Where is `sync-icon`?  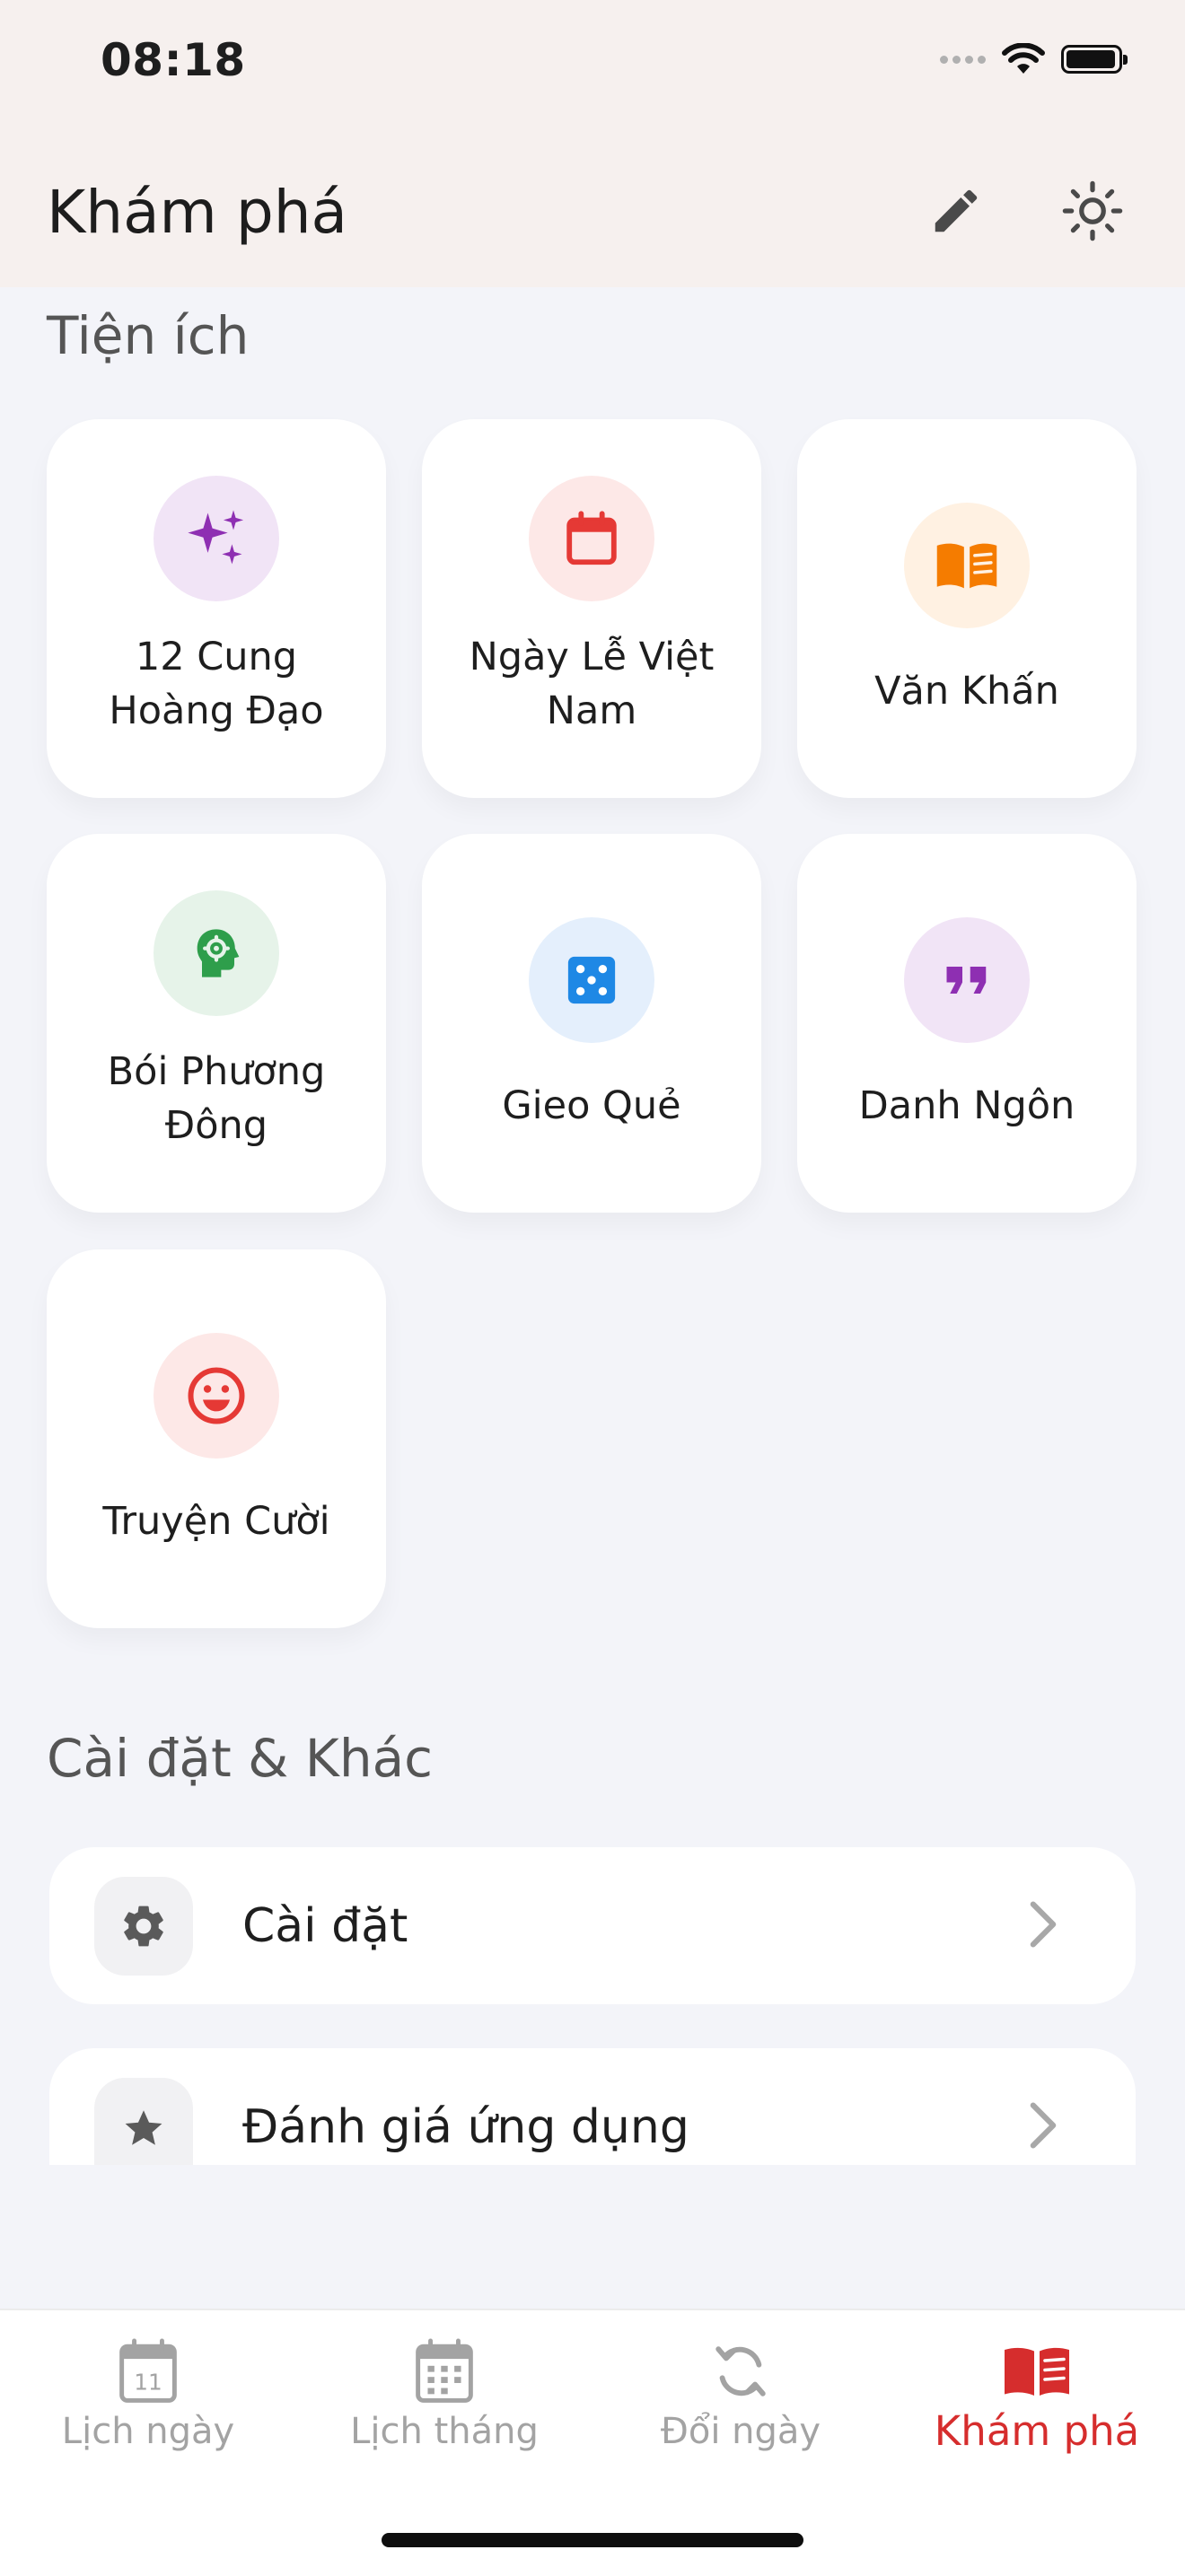 sync-icon is located at coordinates (740, 2371).